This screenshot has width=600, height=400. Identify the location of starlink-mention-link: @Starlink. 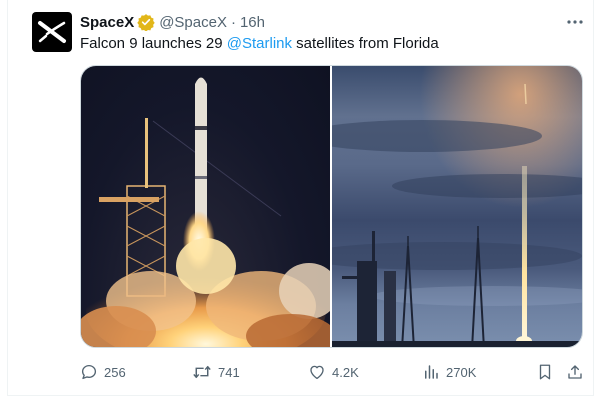
(259, 43).